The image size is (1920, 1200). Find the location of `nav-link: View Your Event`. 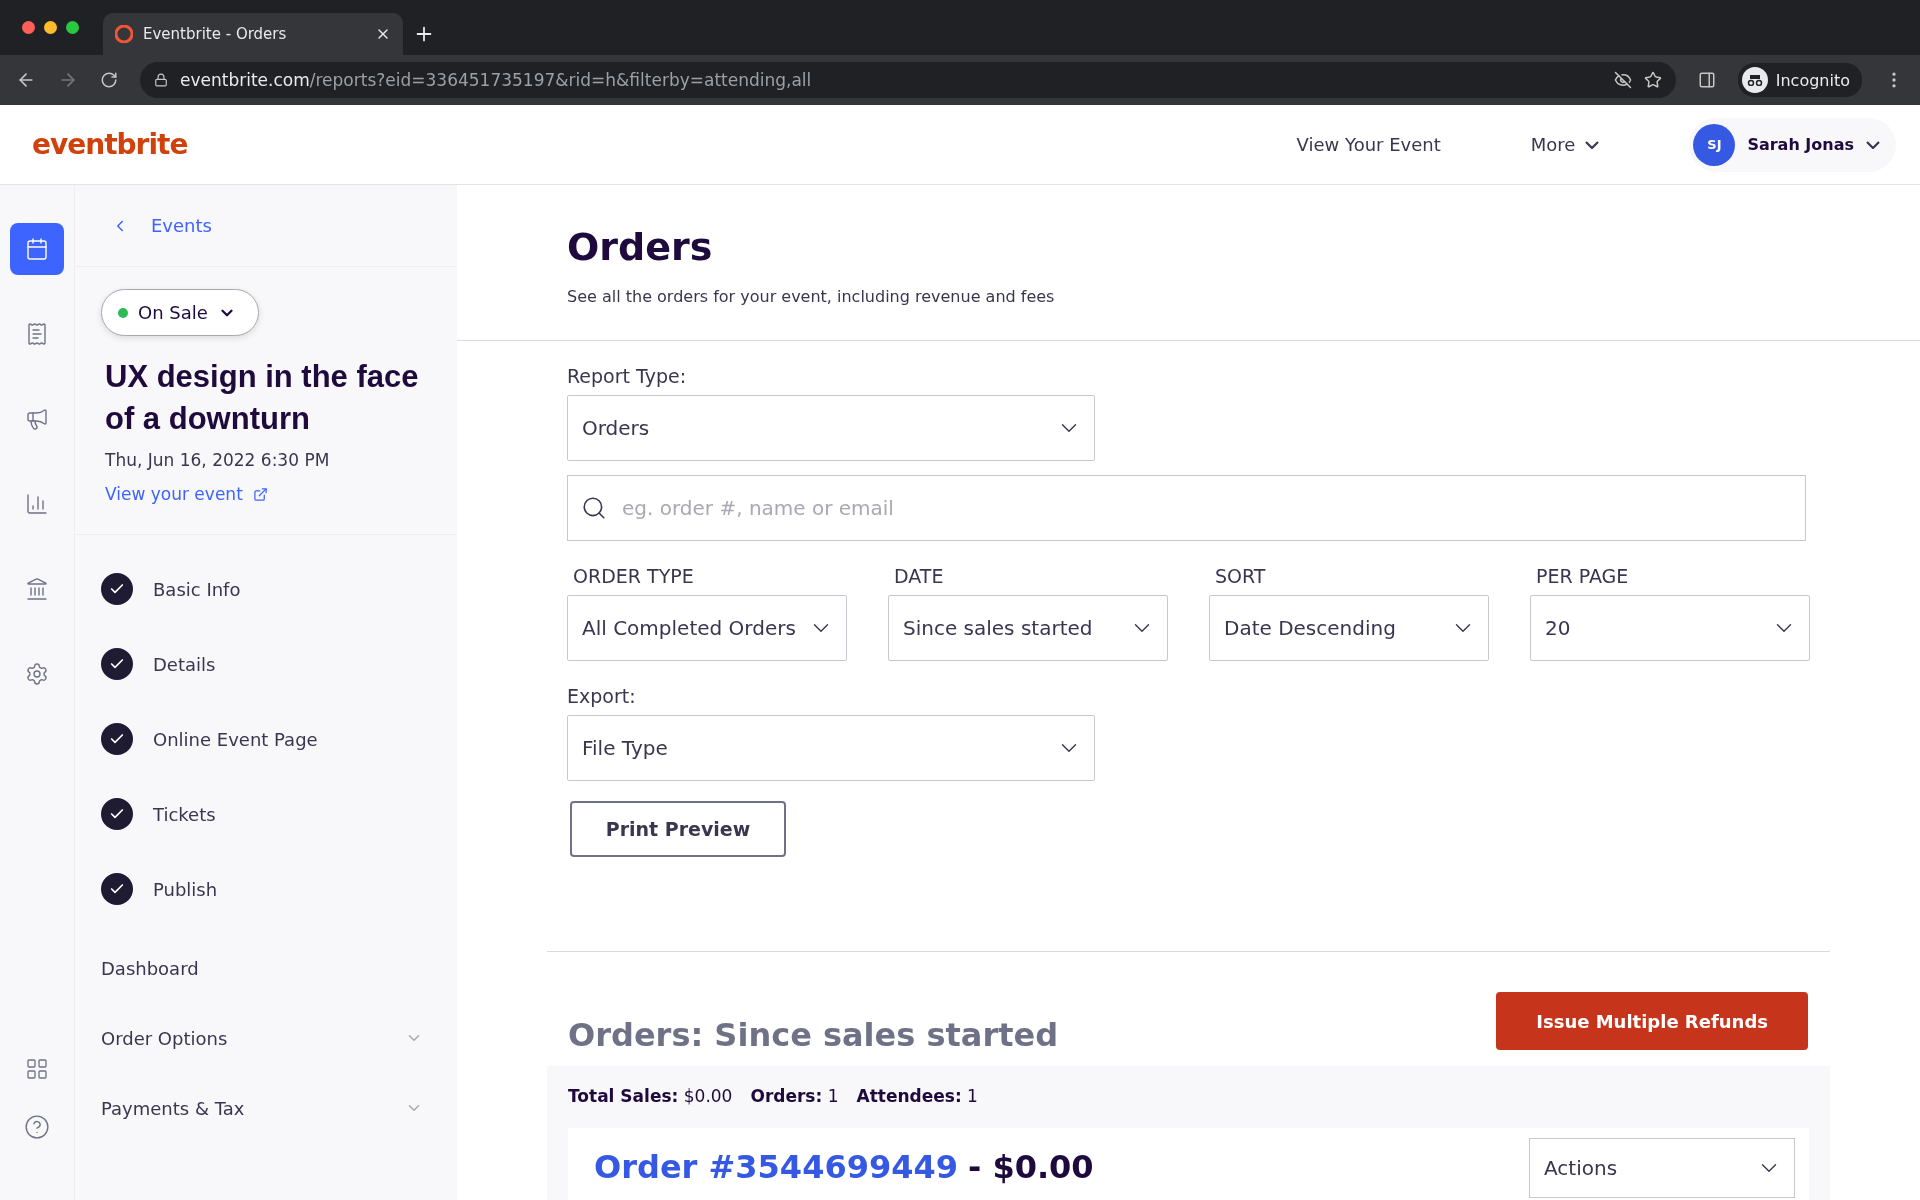

nav-link: View Your Event is located at coordinates (1368, 144).